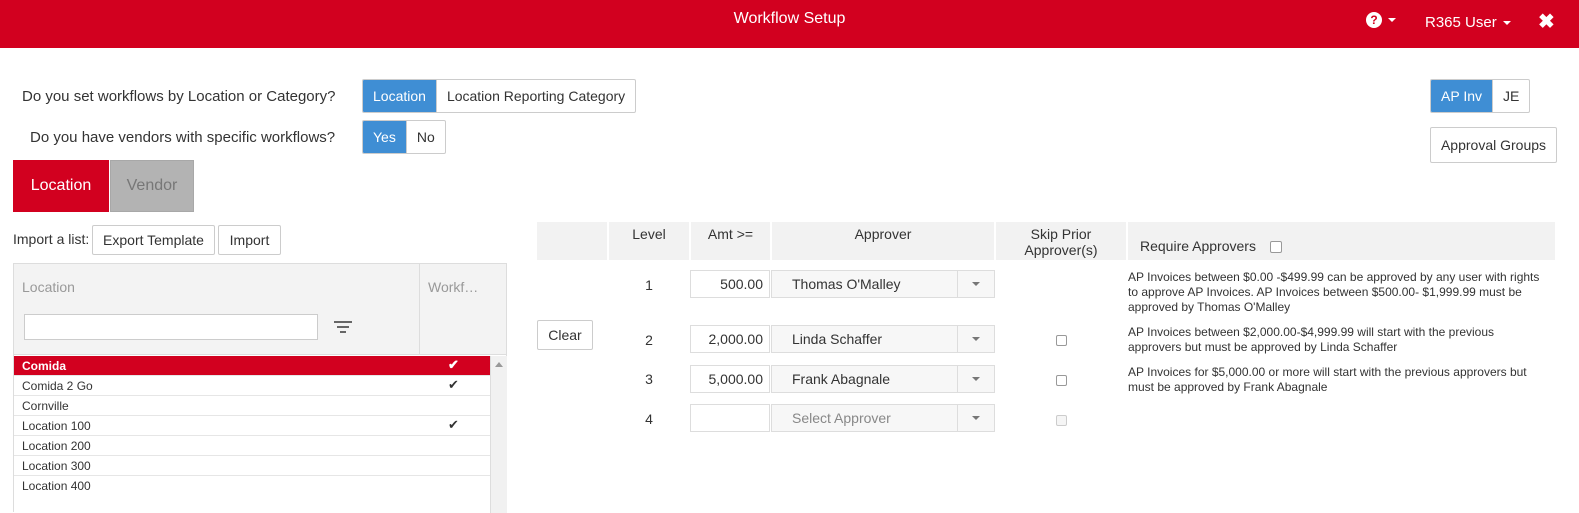 This screenshot has height=513, width=1579. I want to click on row-location-name: Location 200, so click(56, 445).